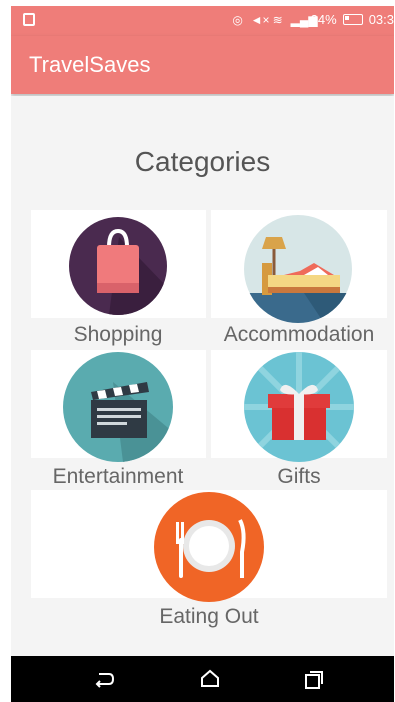 The image size is (395, 702). I want to click on category-label: Entertainment, so click(118, 476).